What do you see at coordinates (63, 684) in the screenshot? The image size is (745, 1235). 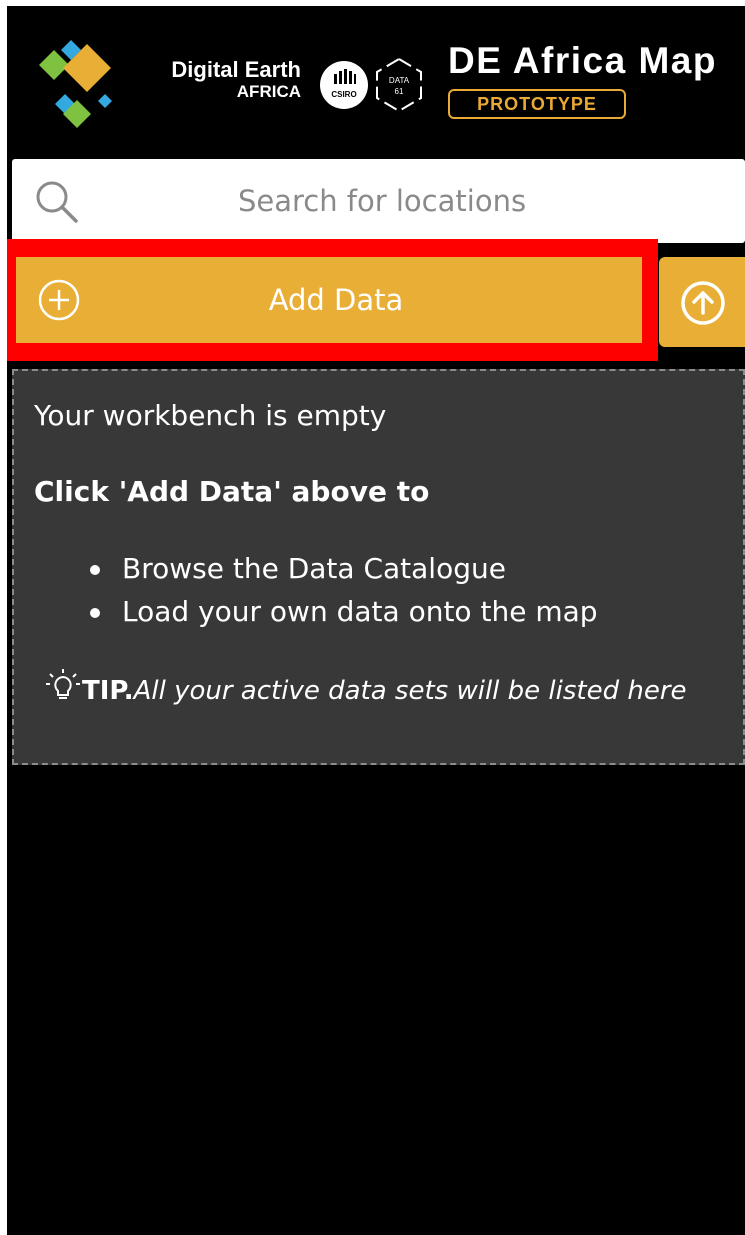 I see `lightbulb-icon` at bounding box center [63, 684].